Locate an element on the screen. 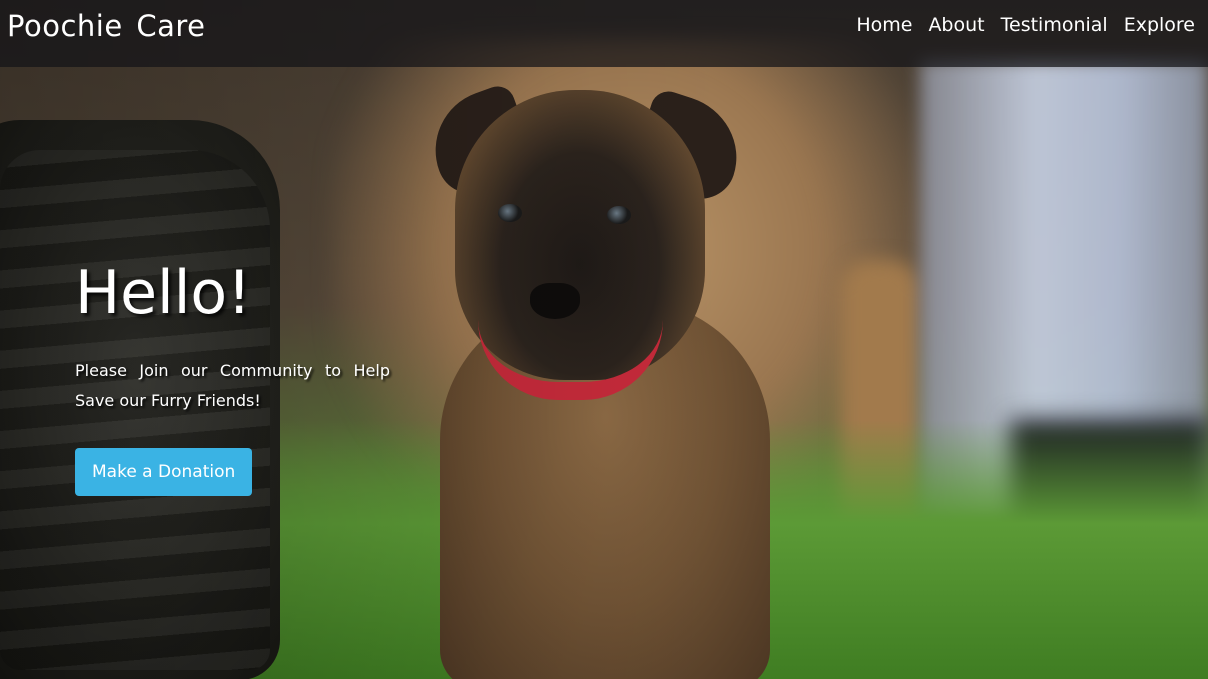  hero-title: Hello! is located at coordinates (163, 293).